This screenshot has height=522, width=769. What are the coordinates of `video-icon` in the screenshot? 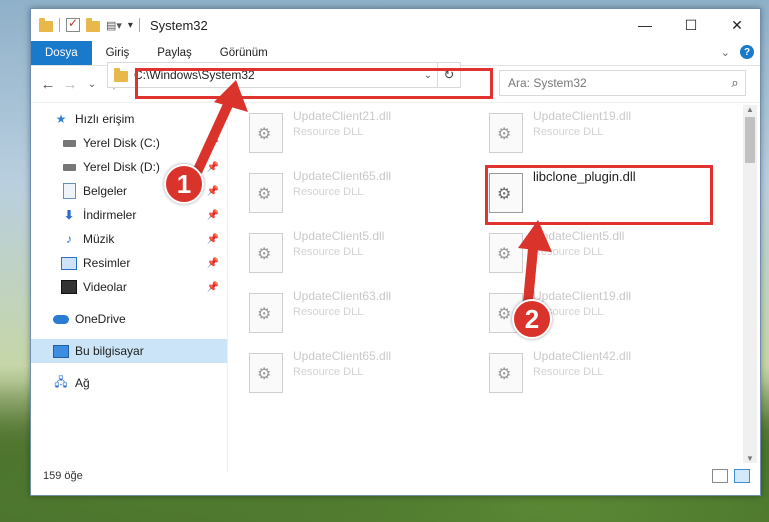 It's located at (69, 287).